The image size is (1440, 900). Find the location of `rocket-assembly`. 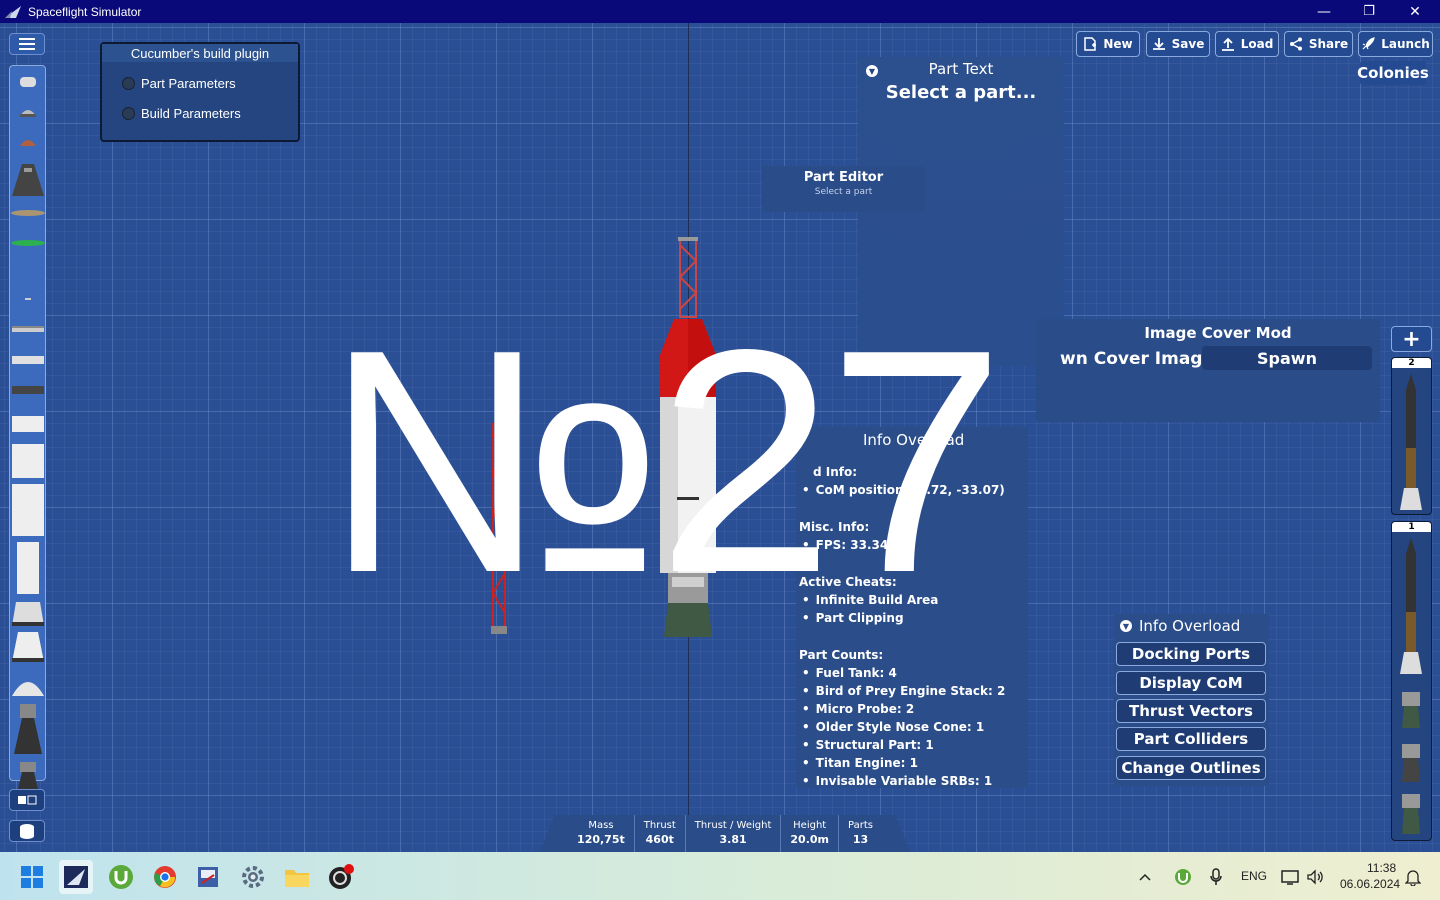

rocket-assembly is located at coordinates (690, 437).